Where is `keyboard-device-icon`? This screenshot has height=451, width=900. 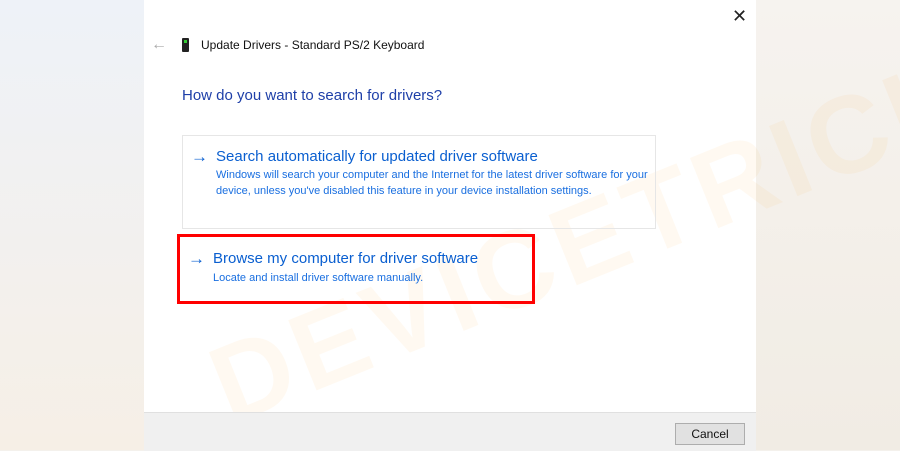
keyboard-device-icon is located at coordinates (185, 45).